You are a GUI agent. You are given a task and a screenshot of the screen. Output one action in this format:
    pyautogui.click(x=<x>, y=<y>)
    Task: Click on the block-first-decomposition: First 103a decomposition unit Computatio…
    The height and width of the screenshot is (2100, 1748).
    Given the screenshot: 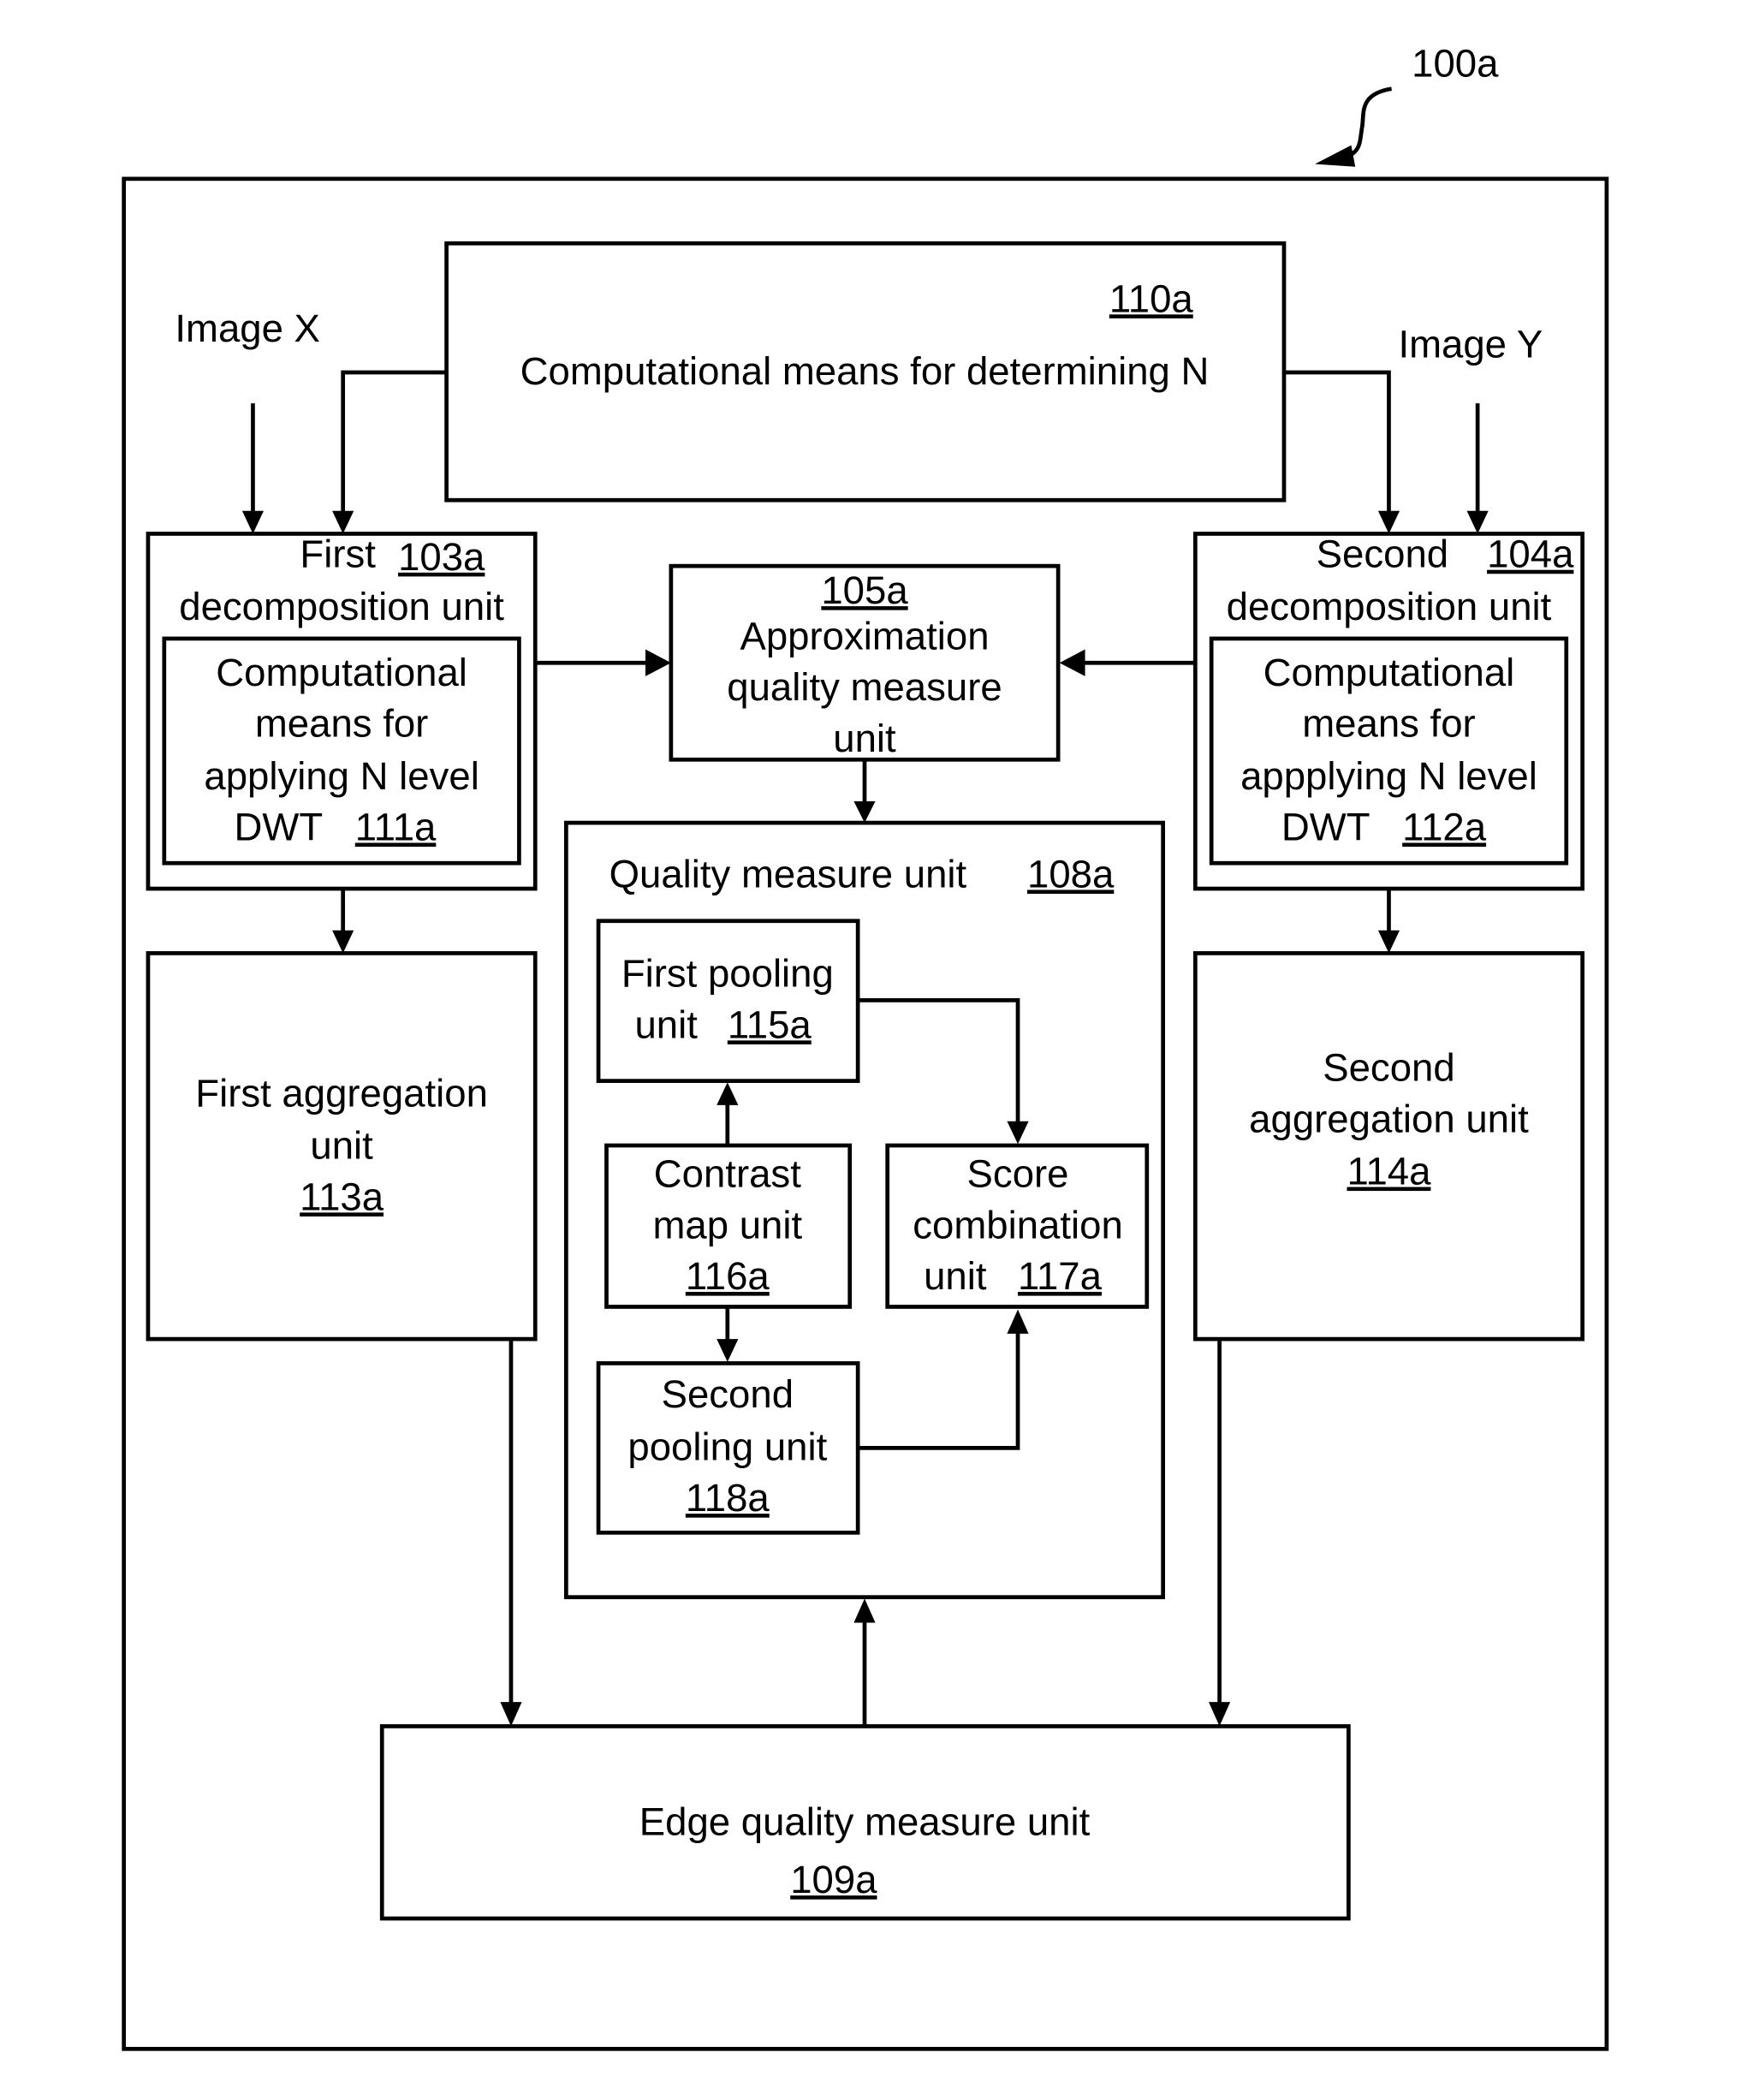 What is the action you would take?
    pyautogui.click(x=342, y=711)
    